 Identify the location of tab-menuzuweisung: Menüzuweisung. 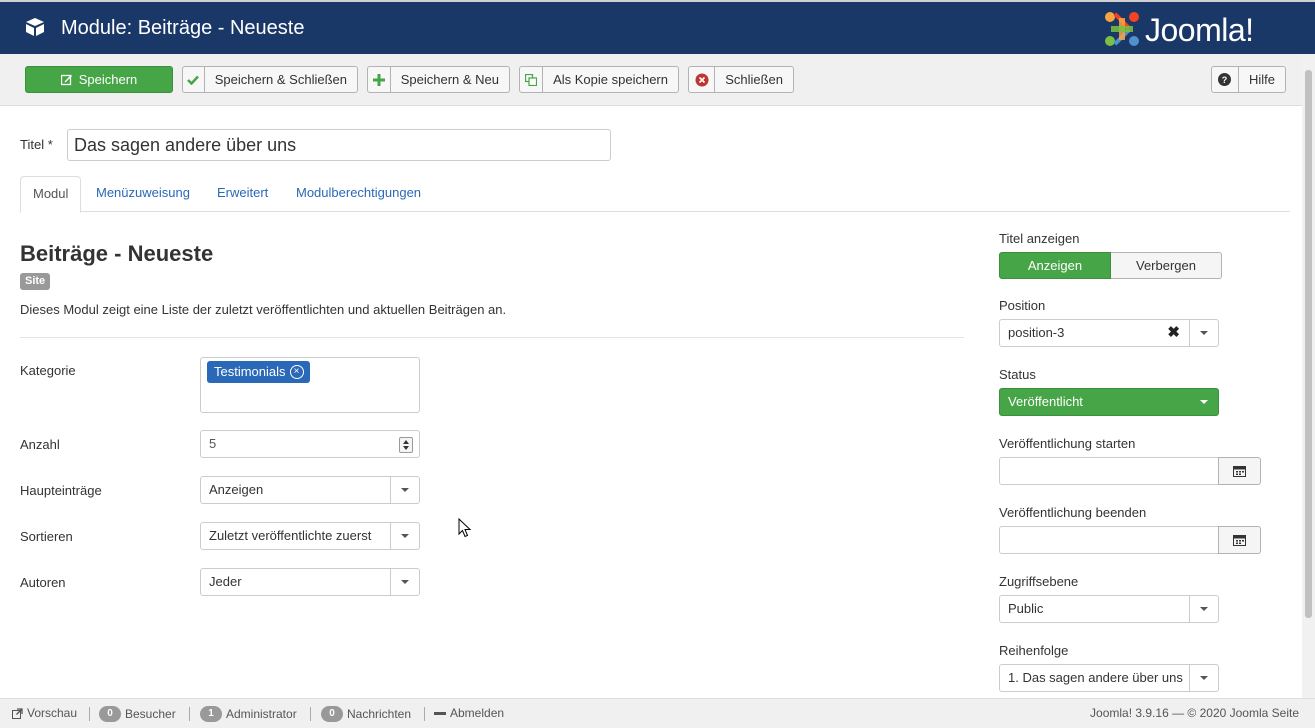
(143, 194).